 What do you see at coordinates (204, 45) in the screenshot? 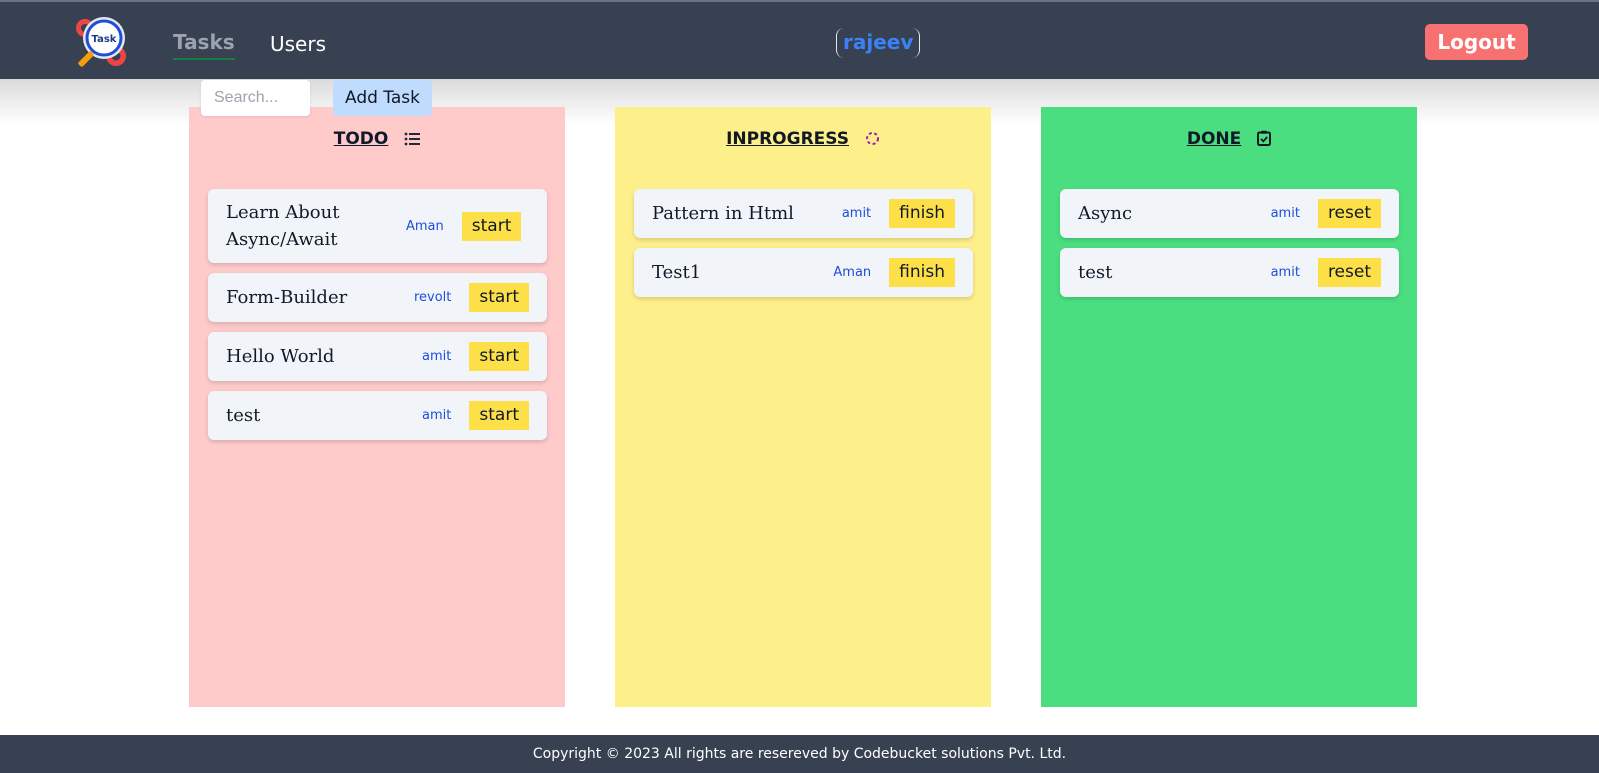
I see `nav-tasks-link: Tasks` at bounding box center [204, 45].